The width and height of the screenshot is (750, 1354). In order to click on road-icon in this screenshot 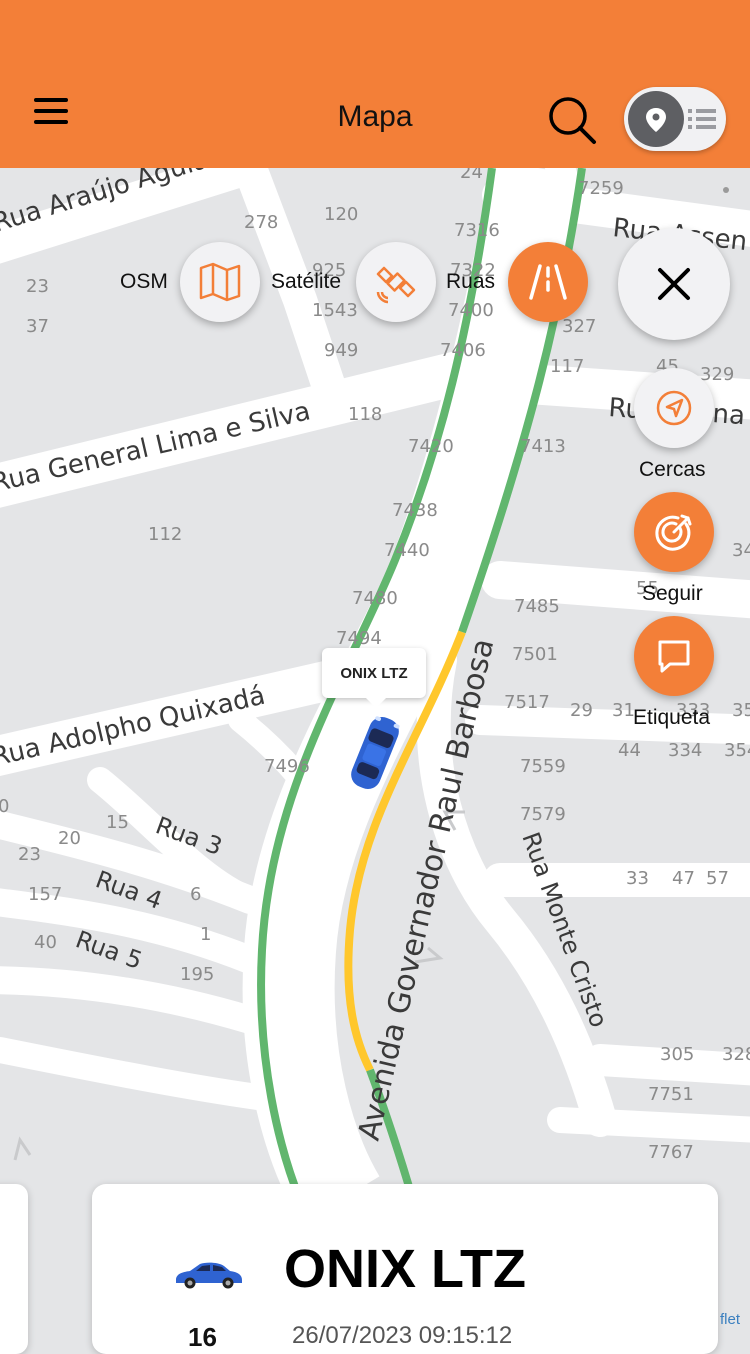, I will do `click(548, 282)`.